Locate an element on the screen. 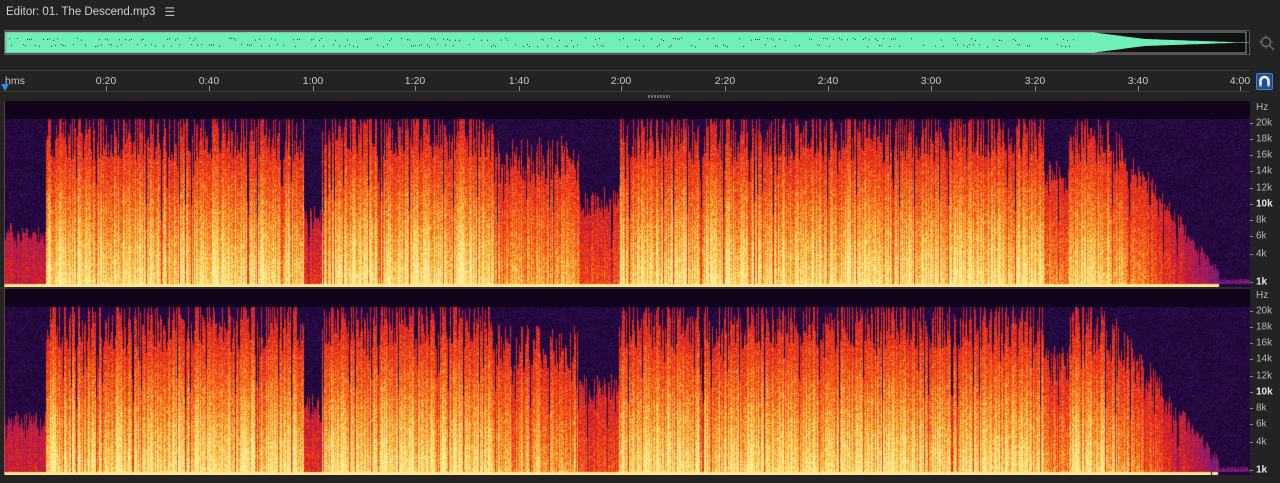 This screenshot has height=483, width=1280. magnet-icon is located at coordinates (1264, 81).